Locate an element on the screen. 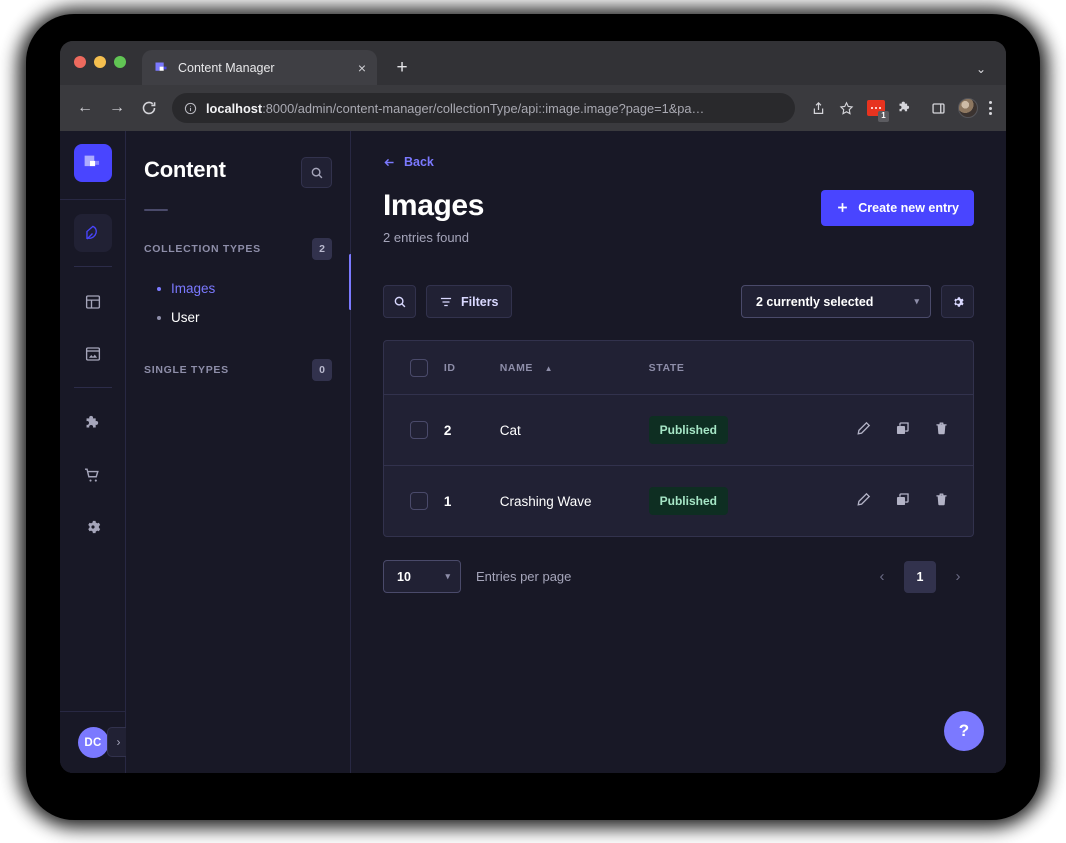 The image size is (1066, 843). main-nav-rail: DC › is located at coordinates (95, 452).